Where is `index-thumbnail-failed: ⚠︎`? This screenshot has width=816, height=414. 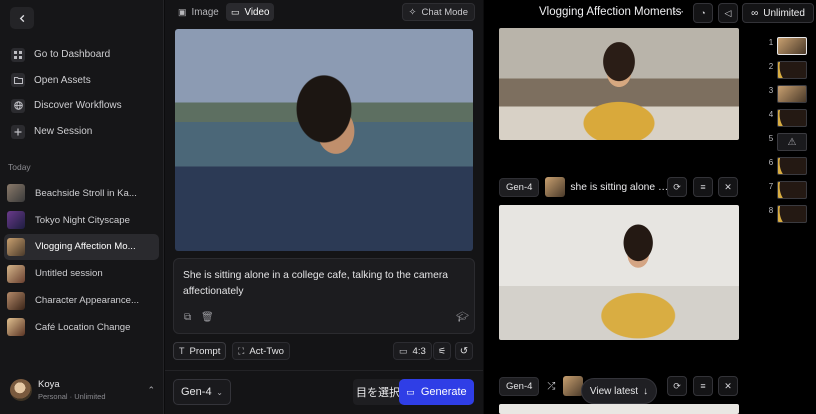
index-thumbnail-failed: ⚠︎ is located at coordinates (792, 142).